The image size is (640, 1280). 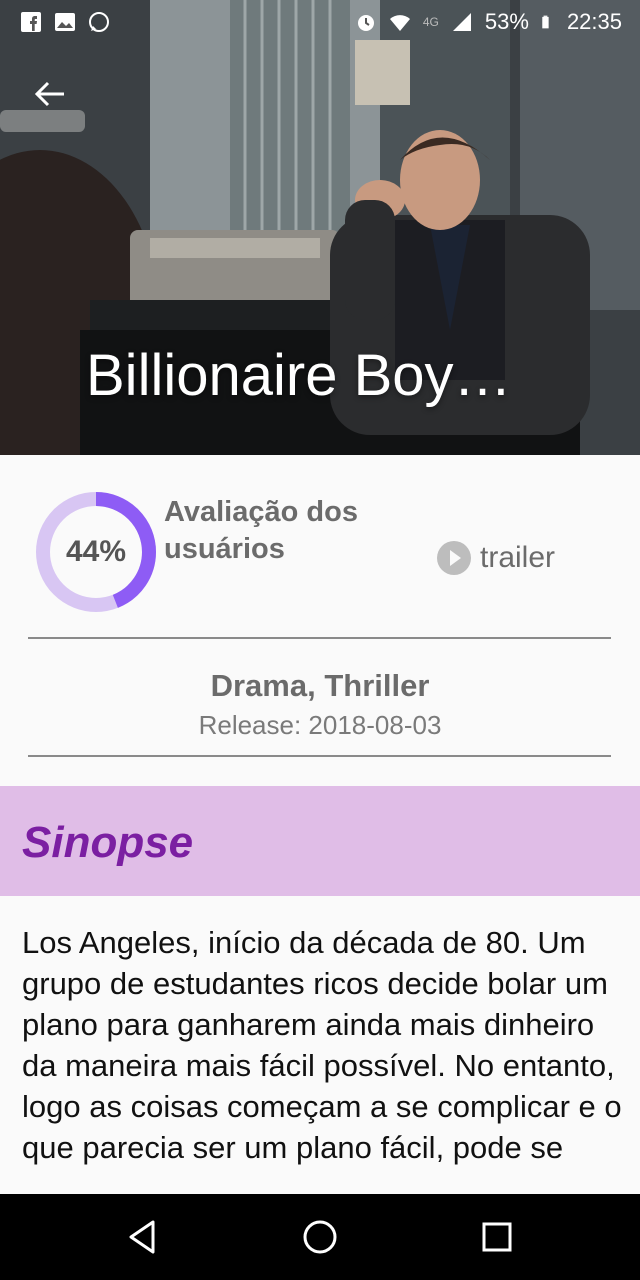 I want to click on battery-percent: 53%, so click(x=506, y=21).